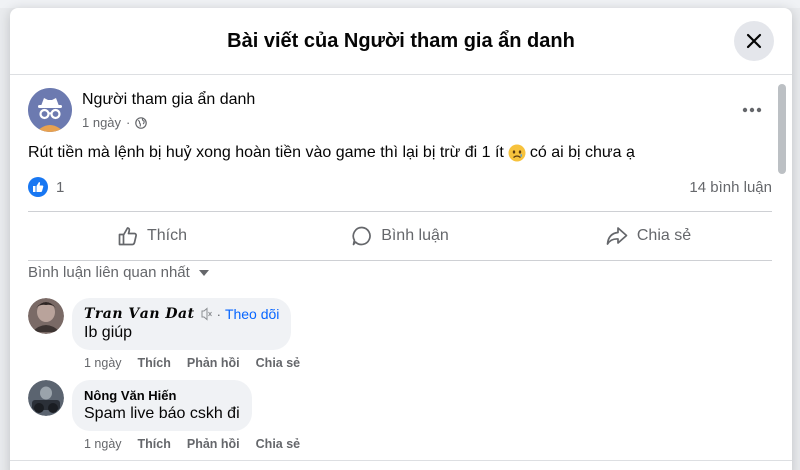 This screenshot has width=800, height=470. What do you see at coordinates (664, 235) in the screenshot?
I see `share-button-label: Chia sẻ` at bounding box center [664, 235].